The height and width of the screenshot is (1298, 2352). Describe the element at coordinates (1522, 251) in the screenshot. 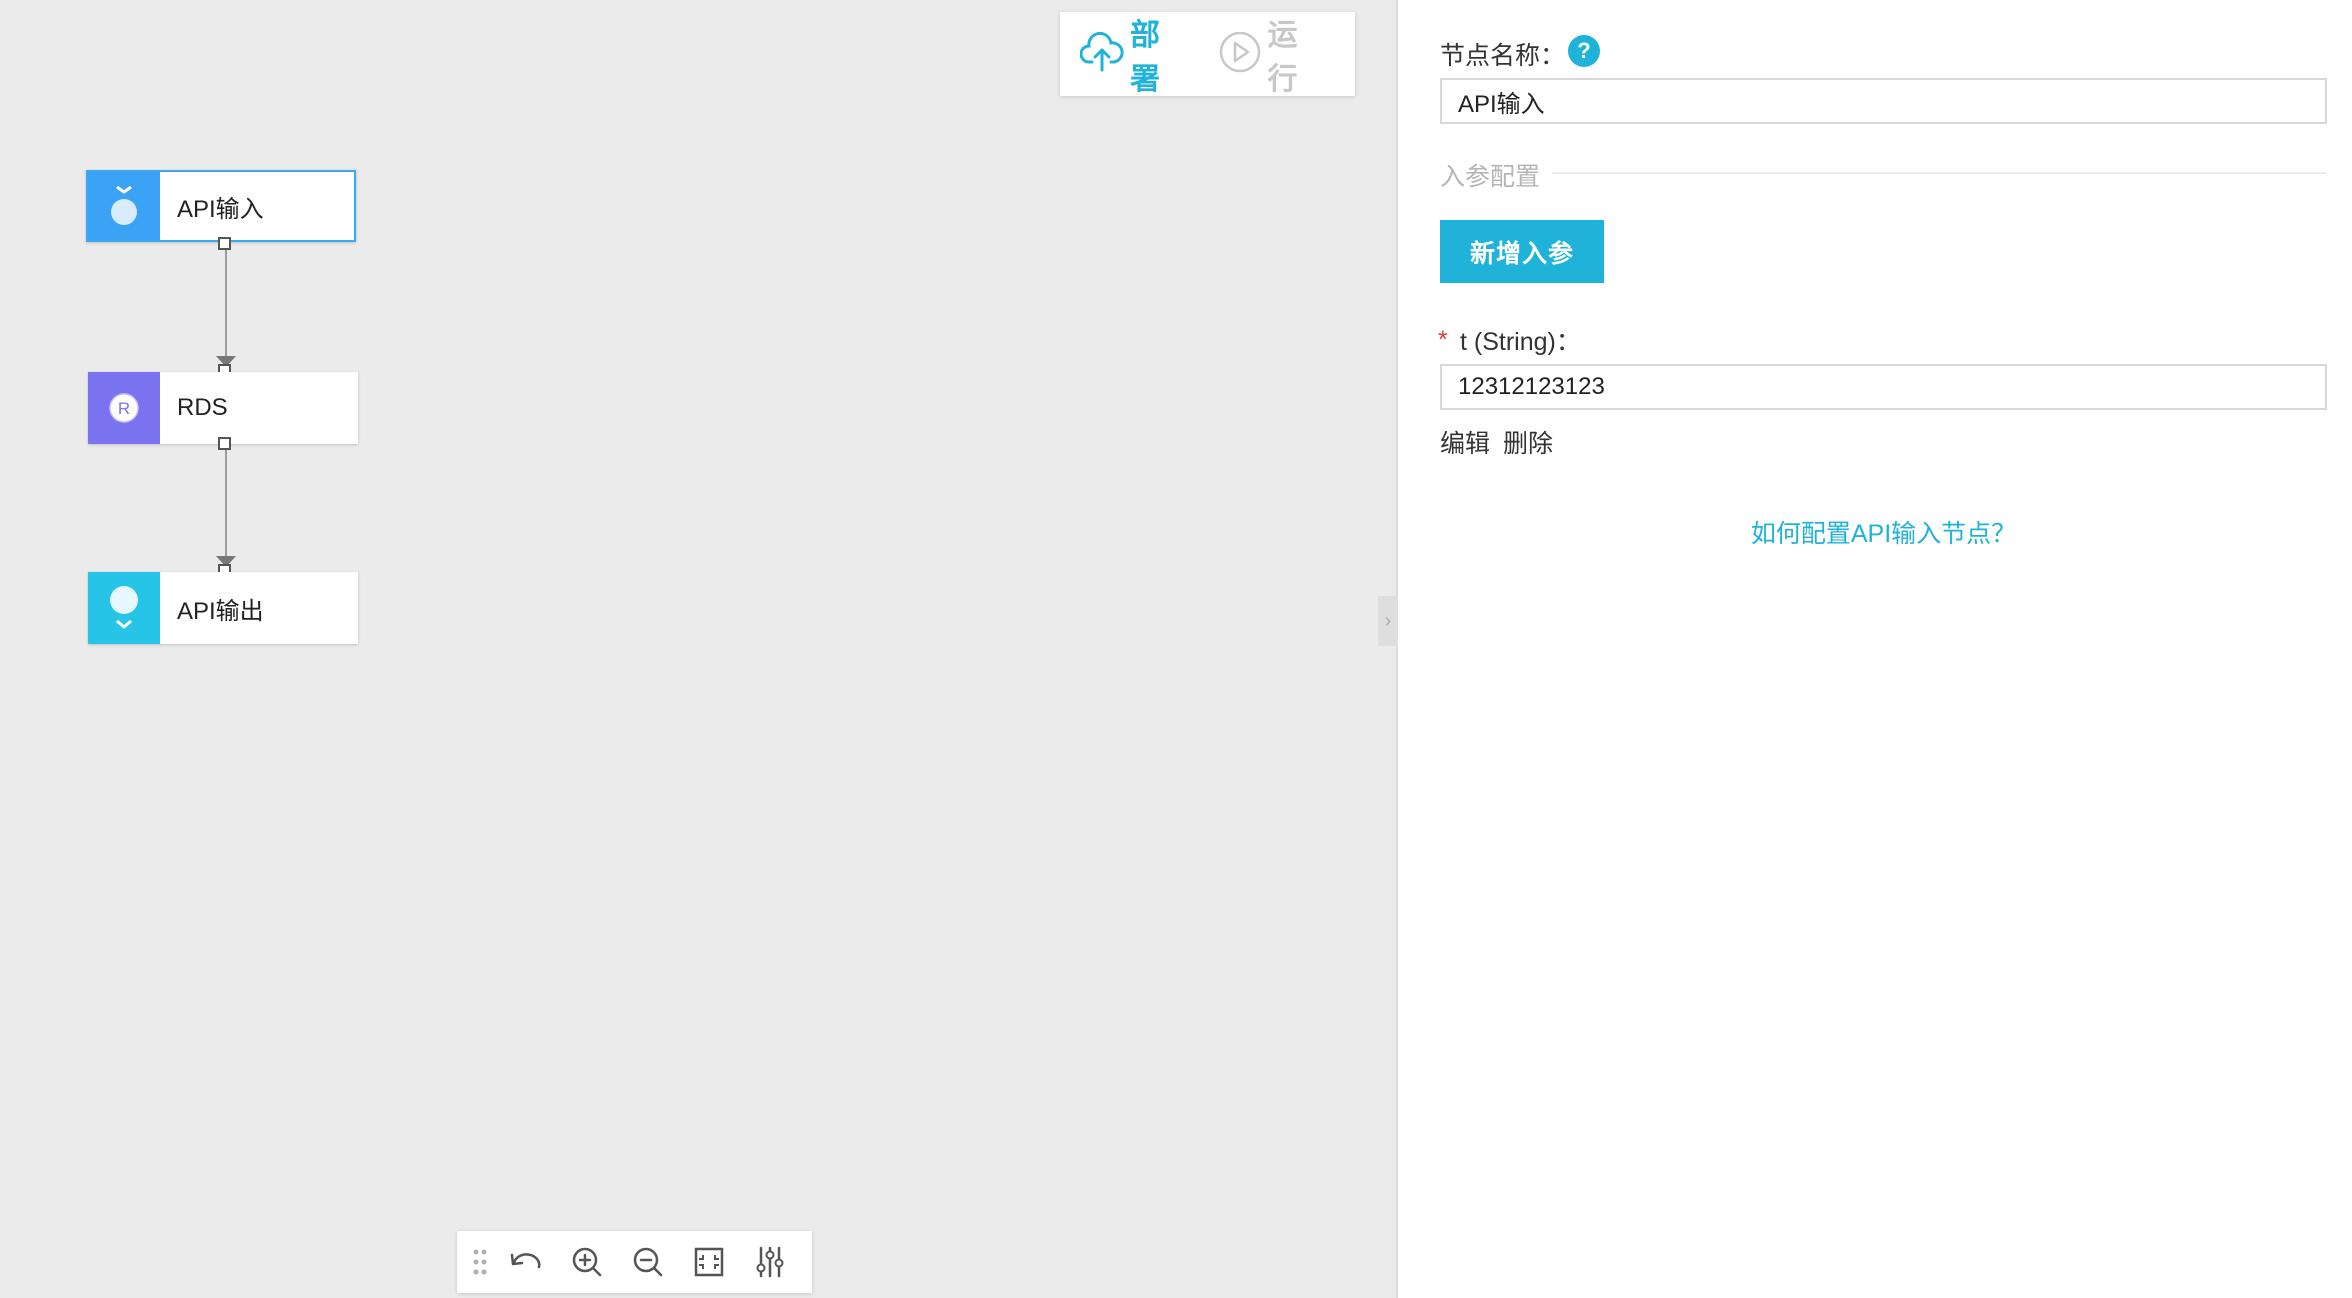

I see `add-param-button: 新增入参` at that location.